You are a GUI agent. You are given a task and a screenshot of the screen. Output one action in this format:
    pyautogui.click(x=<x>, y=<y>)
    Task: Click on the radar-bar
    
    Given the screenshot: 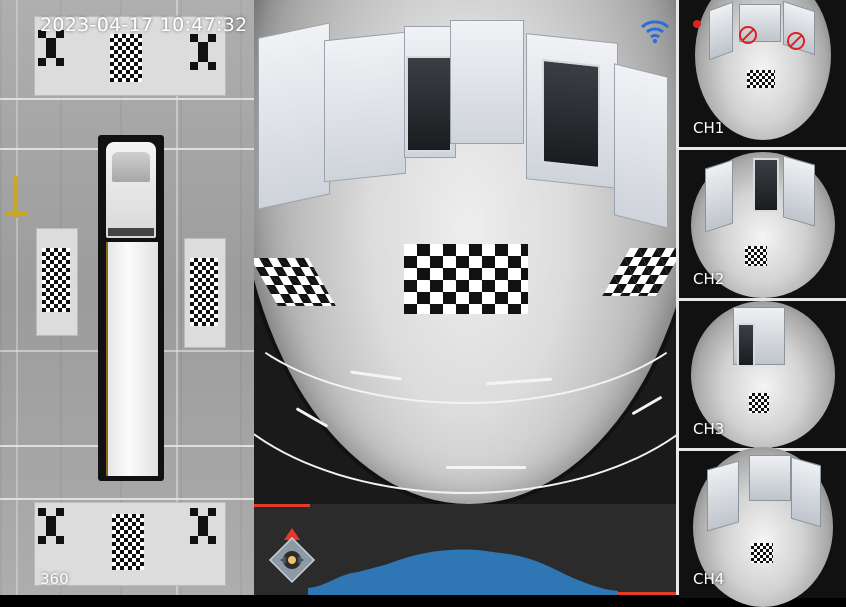 What is the action you would take?
    pyautogui.click(x=465, y=549)
    